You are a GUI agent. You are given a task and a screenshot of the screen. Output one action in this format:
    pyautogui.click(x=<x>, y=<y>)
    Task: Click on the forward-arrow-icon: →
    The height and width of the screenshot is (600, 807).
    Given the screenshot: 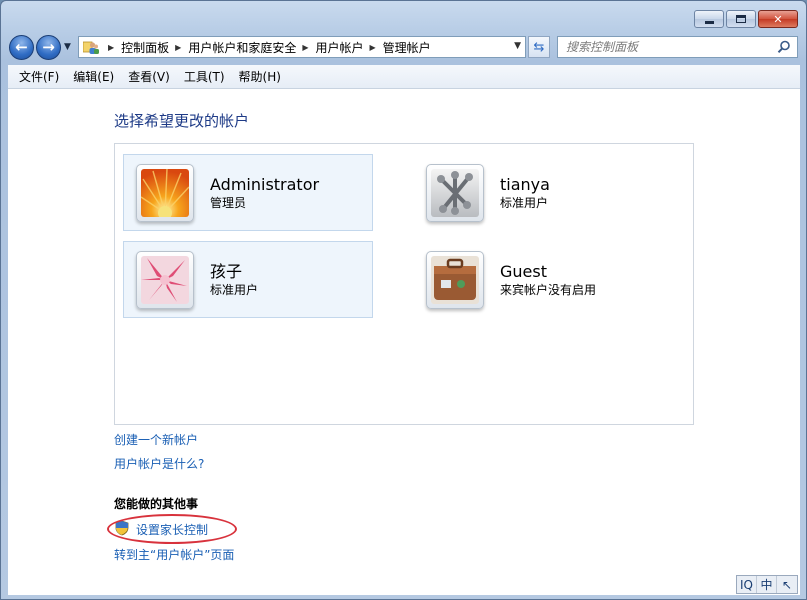 What is the action you would take?
    pyautogui.click(x=48, y=47)
    